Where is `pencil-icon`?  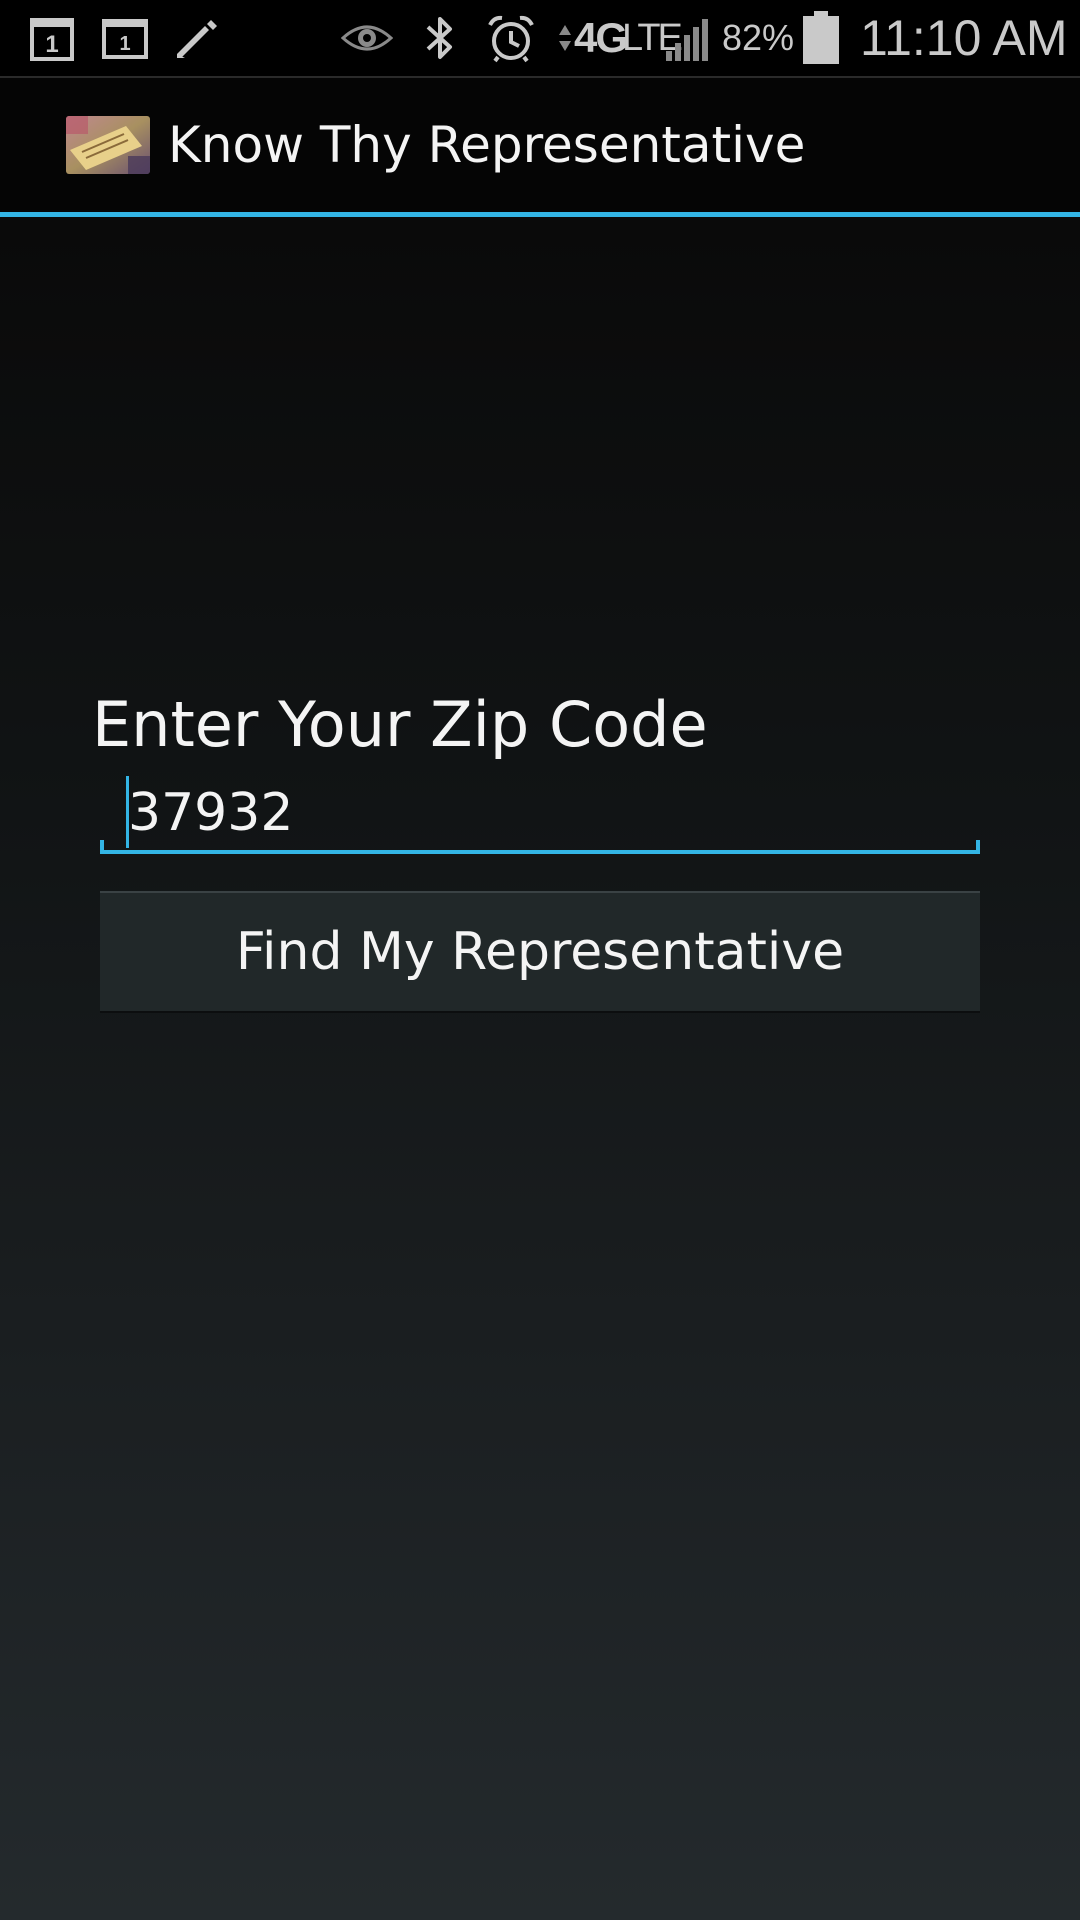 pencil-icon is located at coordinates (197, 38).